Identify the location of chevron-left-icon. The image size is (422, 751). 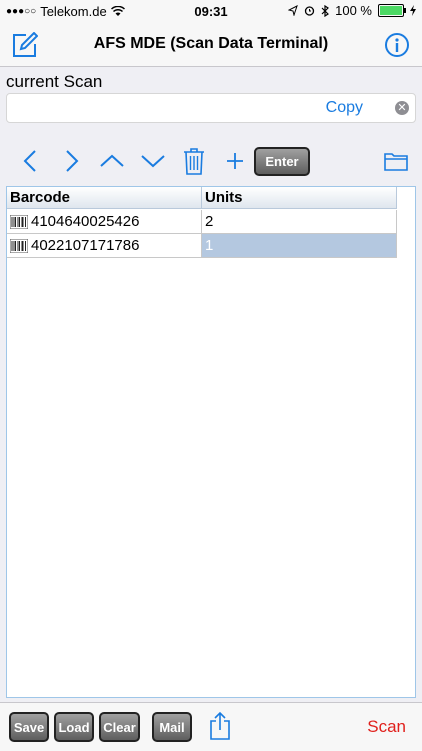
(29, 161).